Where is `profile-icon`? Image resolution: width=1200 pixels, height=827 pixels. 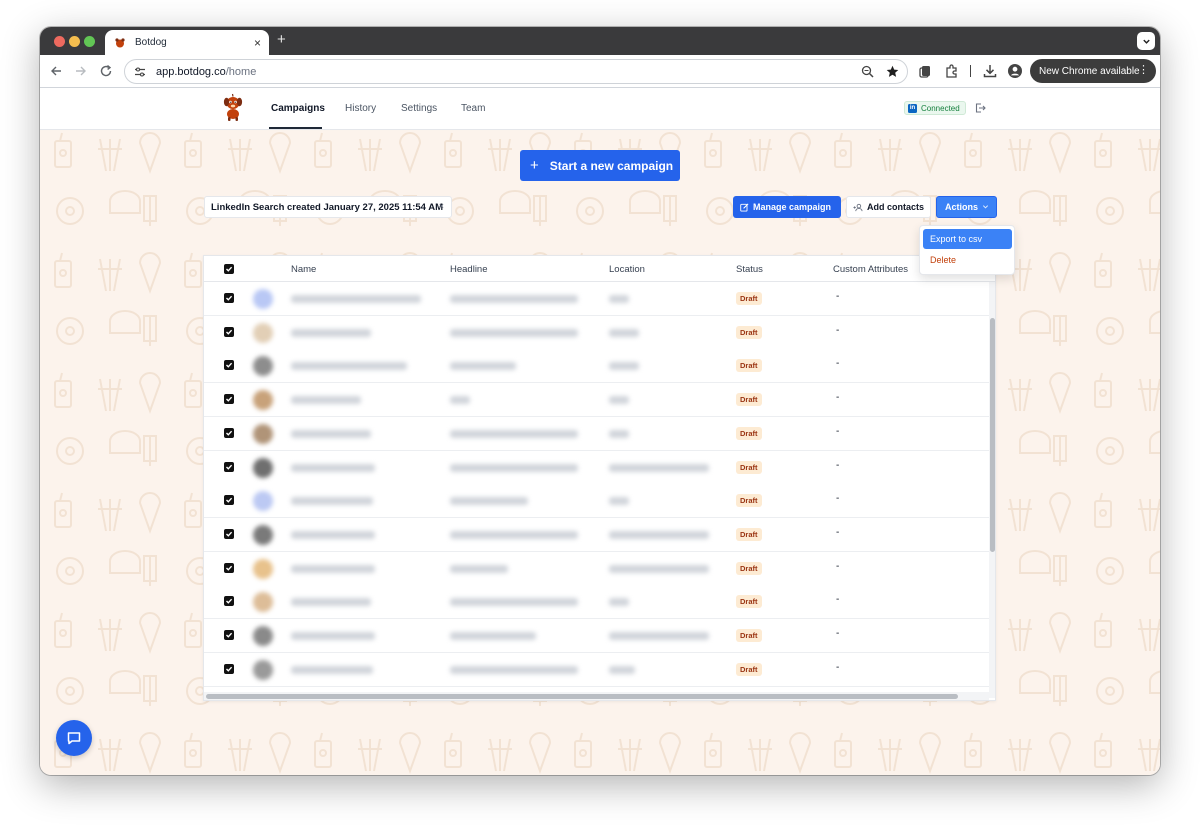 profile-icon is located at coordinates (1015, 71).